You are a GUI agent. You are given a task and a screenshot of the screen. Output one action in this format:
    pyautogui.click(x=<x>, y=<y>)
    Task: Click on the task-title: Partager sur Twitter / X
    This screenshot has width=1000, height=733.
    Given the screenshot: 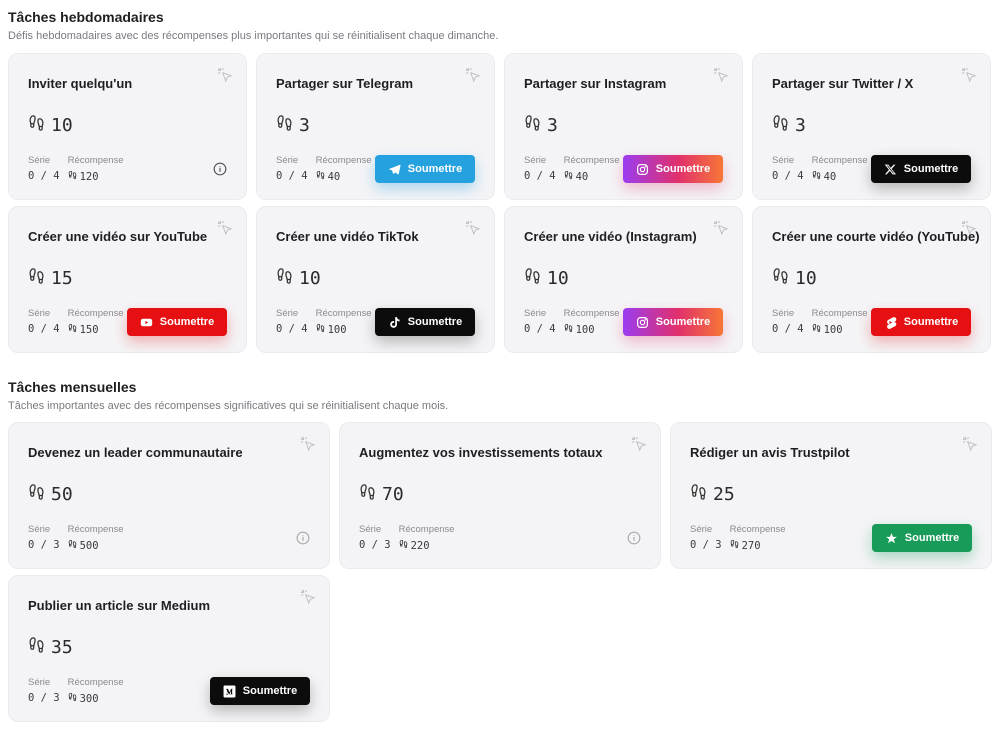 What is the action you would take?
    pyautogui.click(x=843, y=83)
    